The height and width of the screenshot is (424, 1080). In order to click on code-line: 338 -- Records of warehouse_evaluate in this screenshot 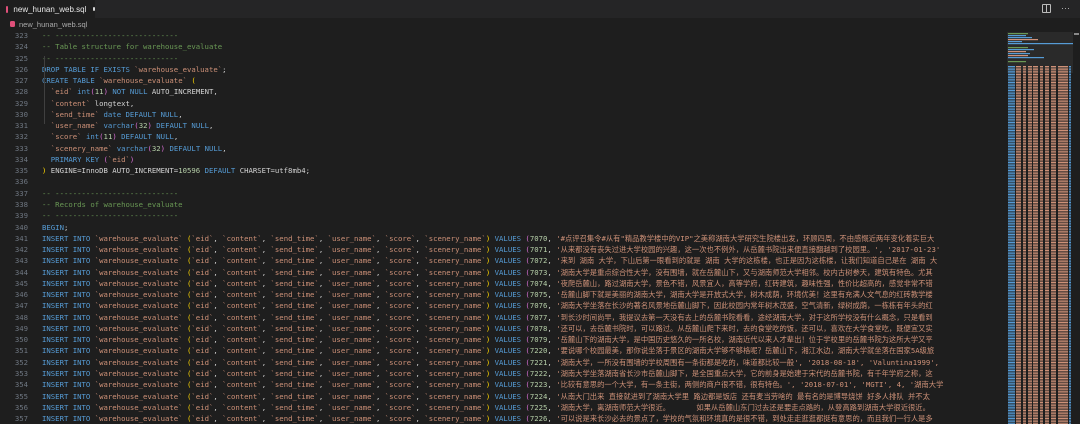, I will do `click(502, 204)`.